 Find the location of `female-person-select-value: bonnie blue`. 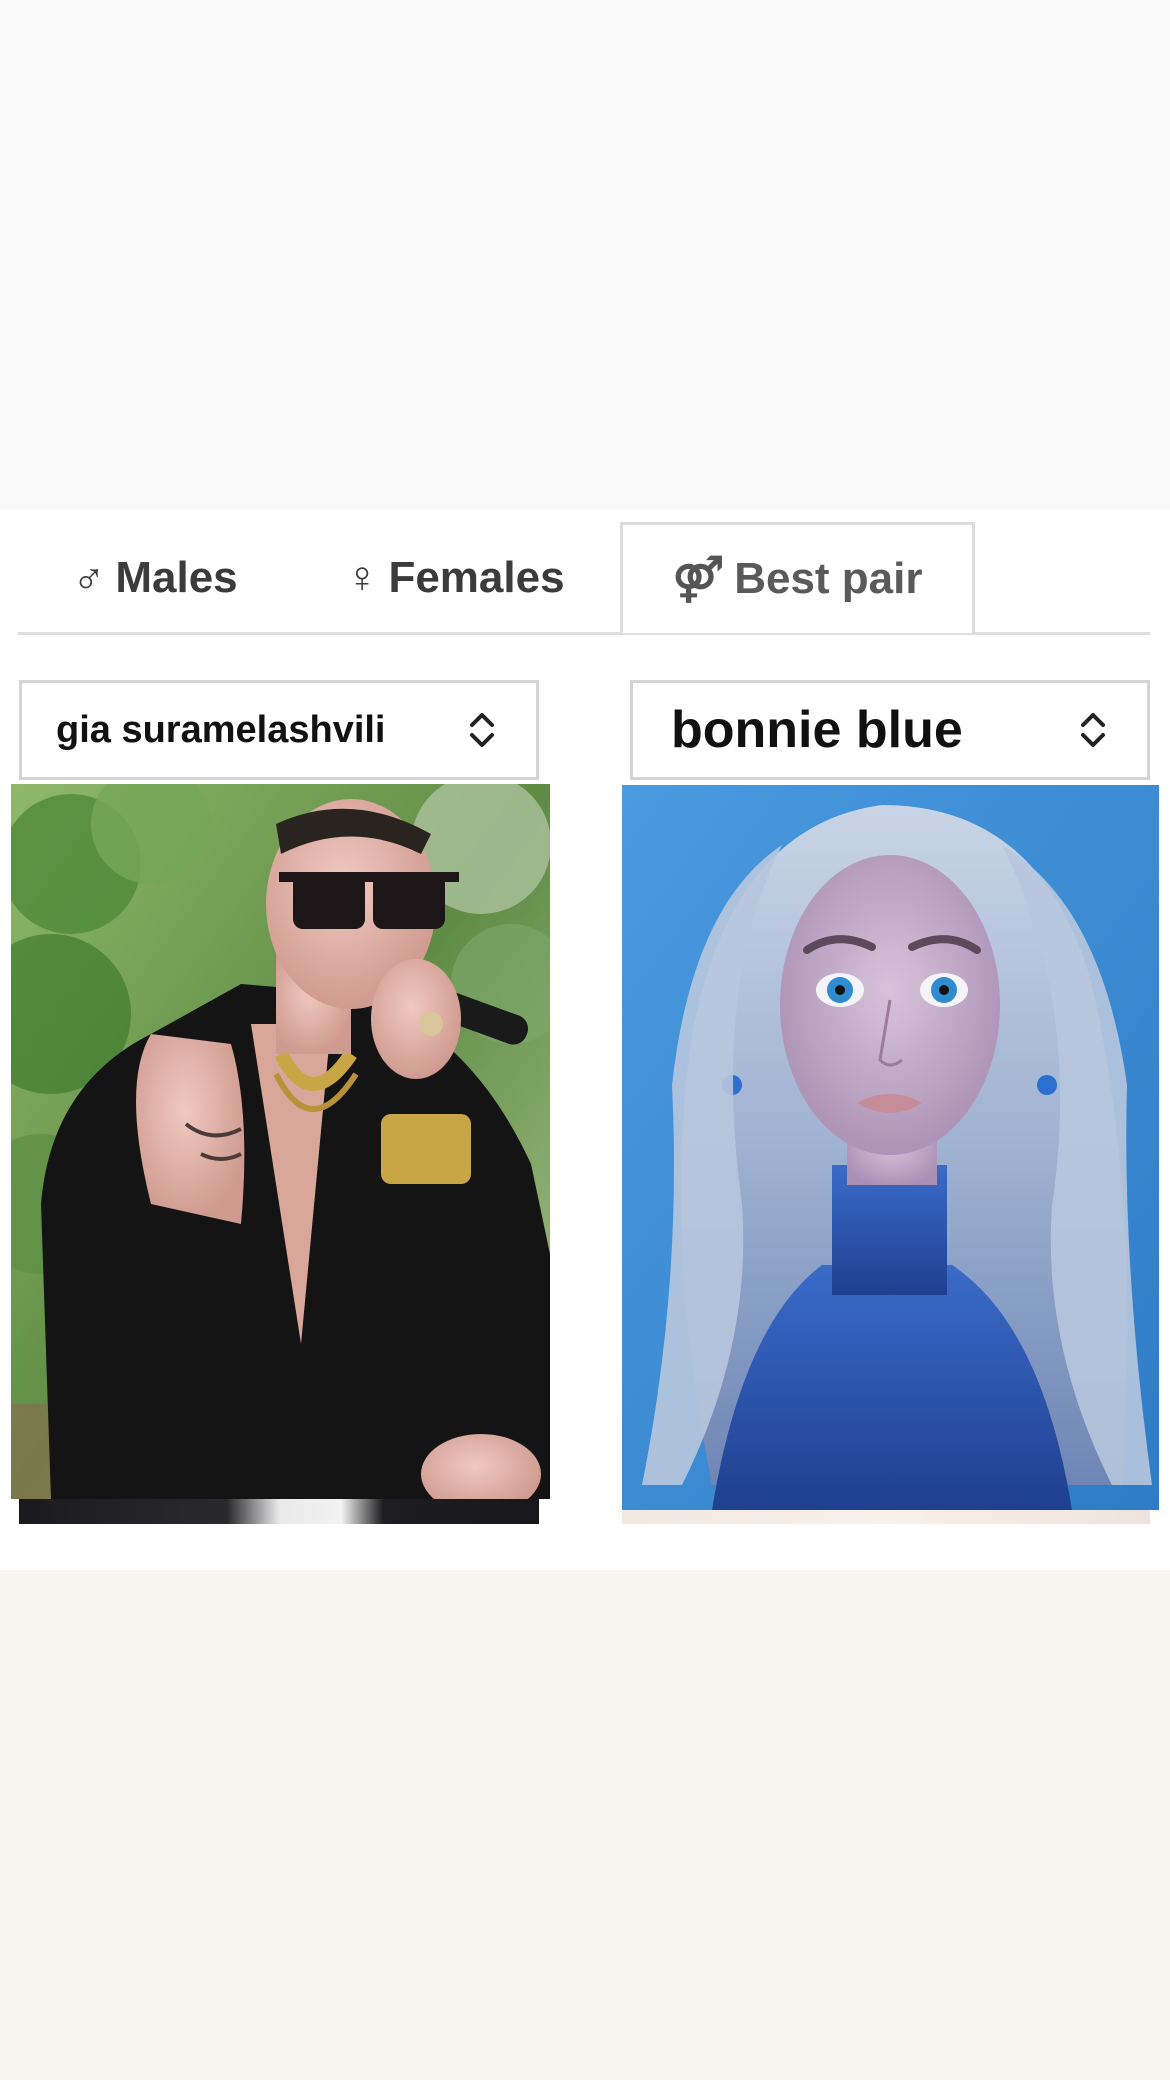

female-person-select-value: bonnie blue is located at coordinates (817, 730).